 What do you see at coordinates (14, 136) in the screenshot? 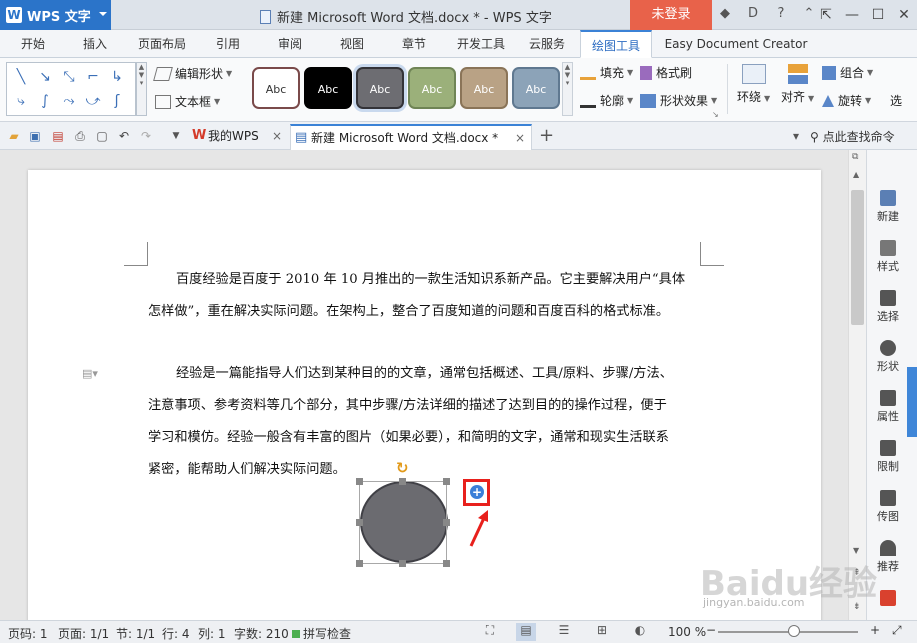
I see `open-folder-icon: ▰` at bounding box center [14, 136].